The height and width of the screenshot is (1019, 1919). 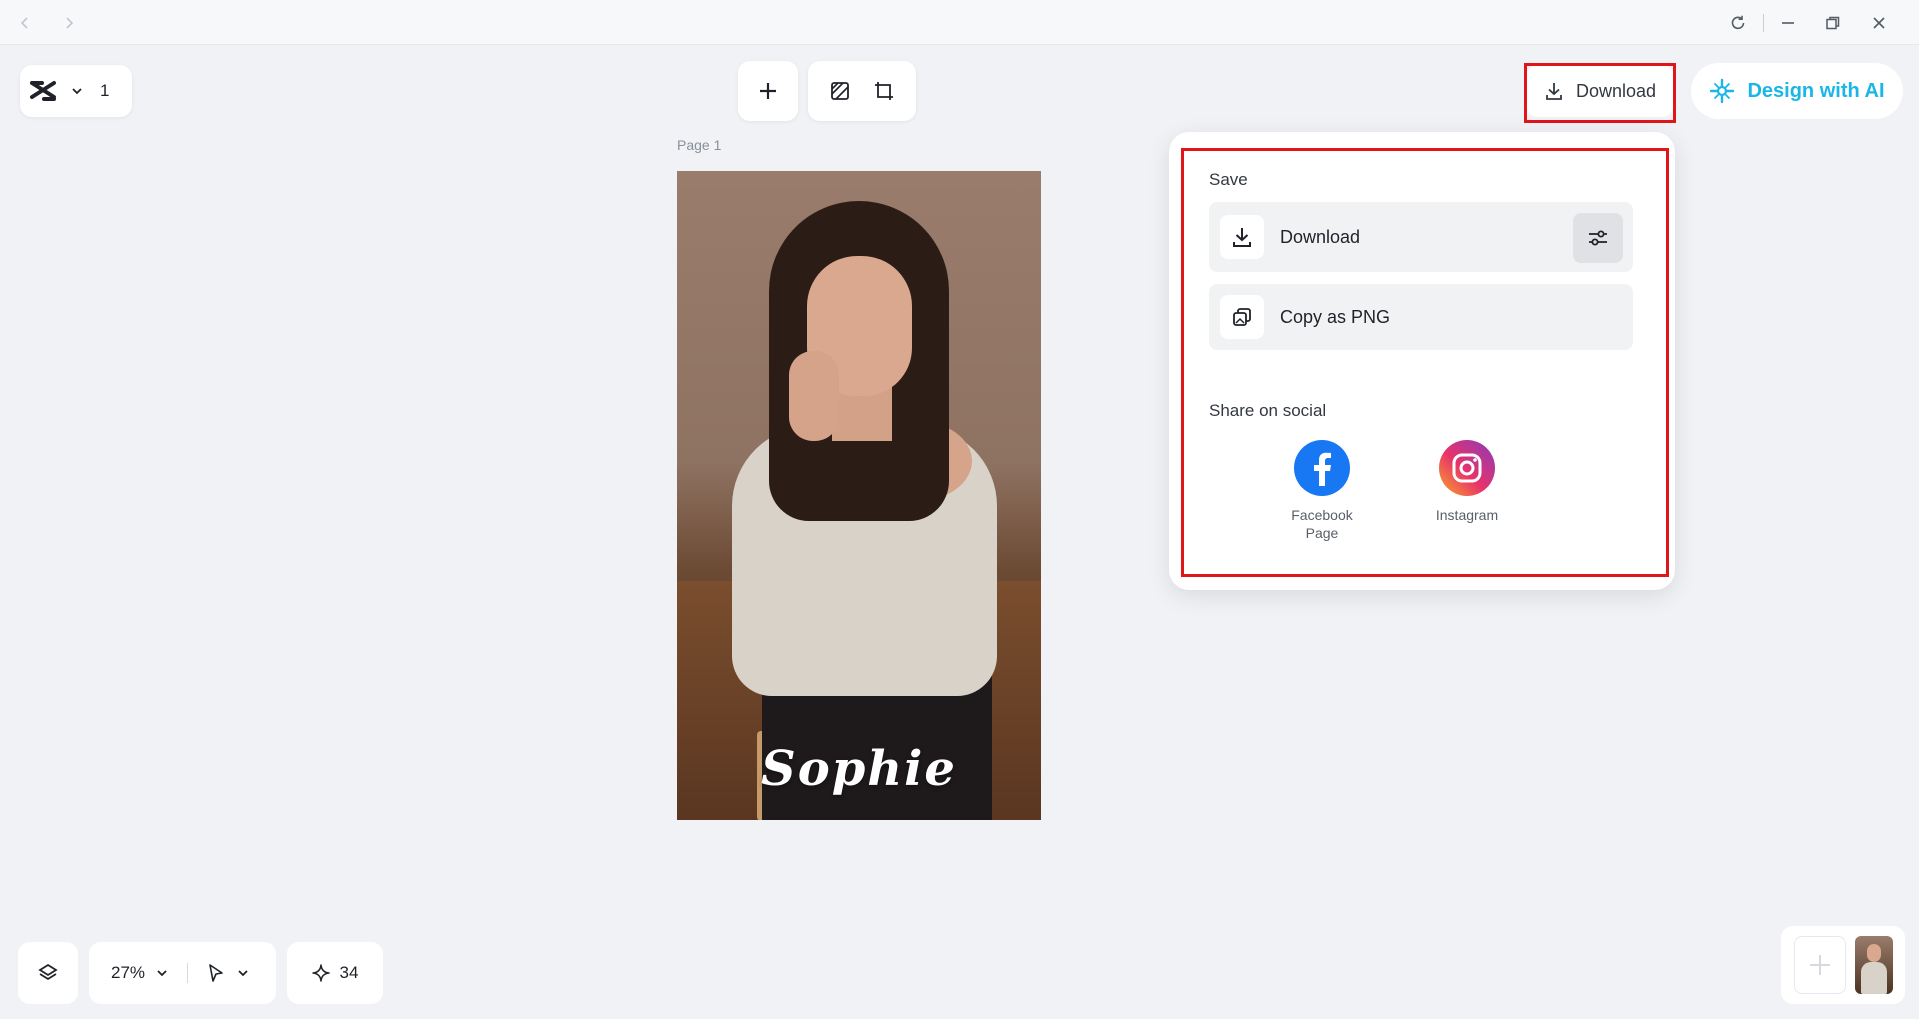 I want to click on add-button, so click(x=768, y=91).